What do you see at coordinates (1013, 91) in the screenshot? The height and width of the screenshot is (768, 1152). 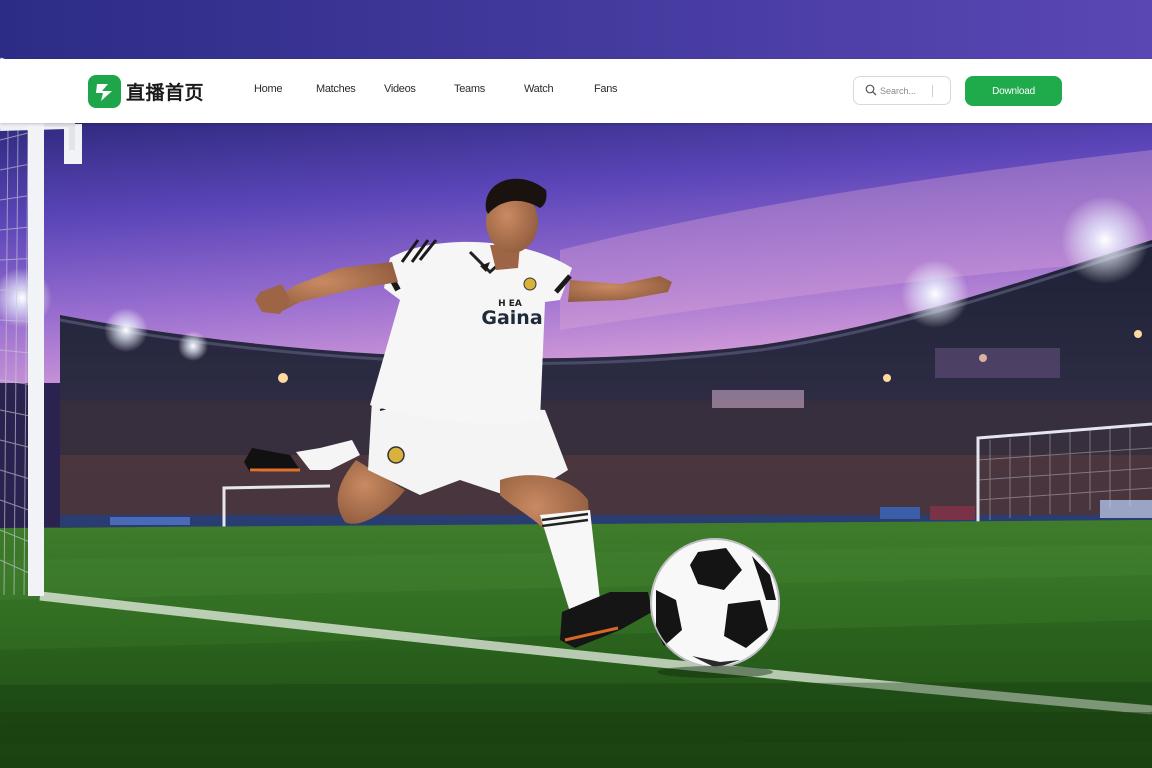 I see `download-button: Download` at bounding box center [1013, 91].